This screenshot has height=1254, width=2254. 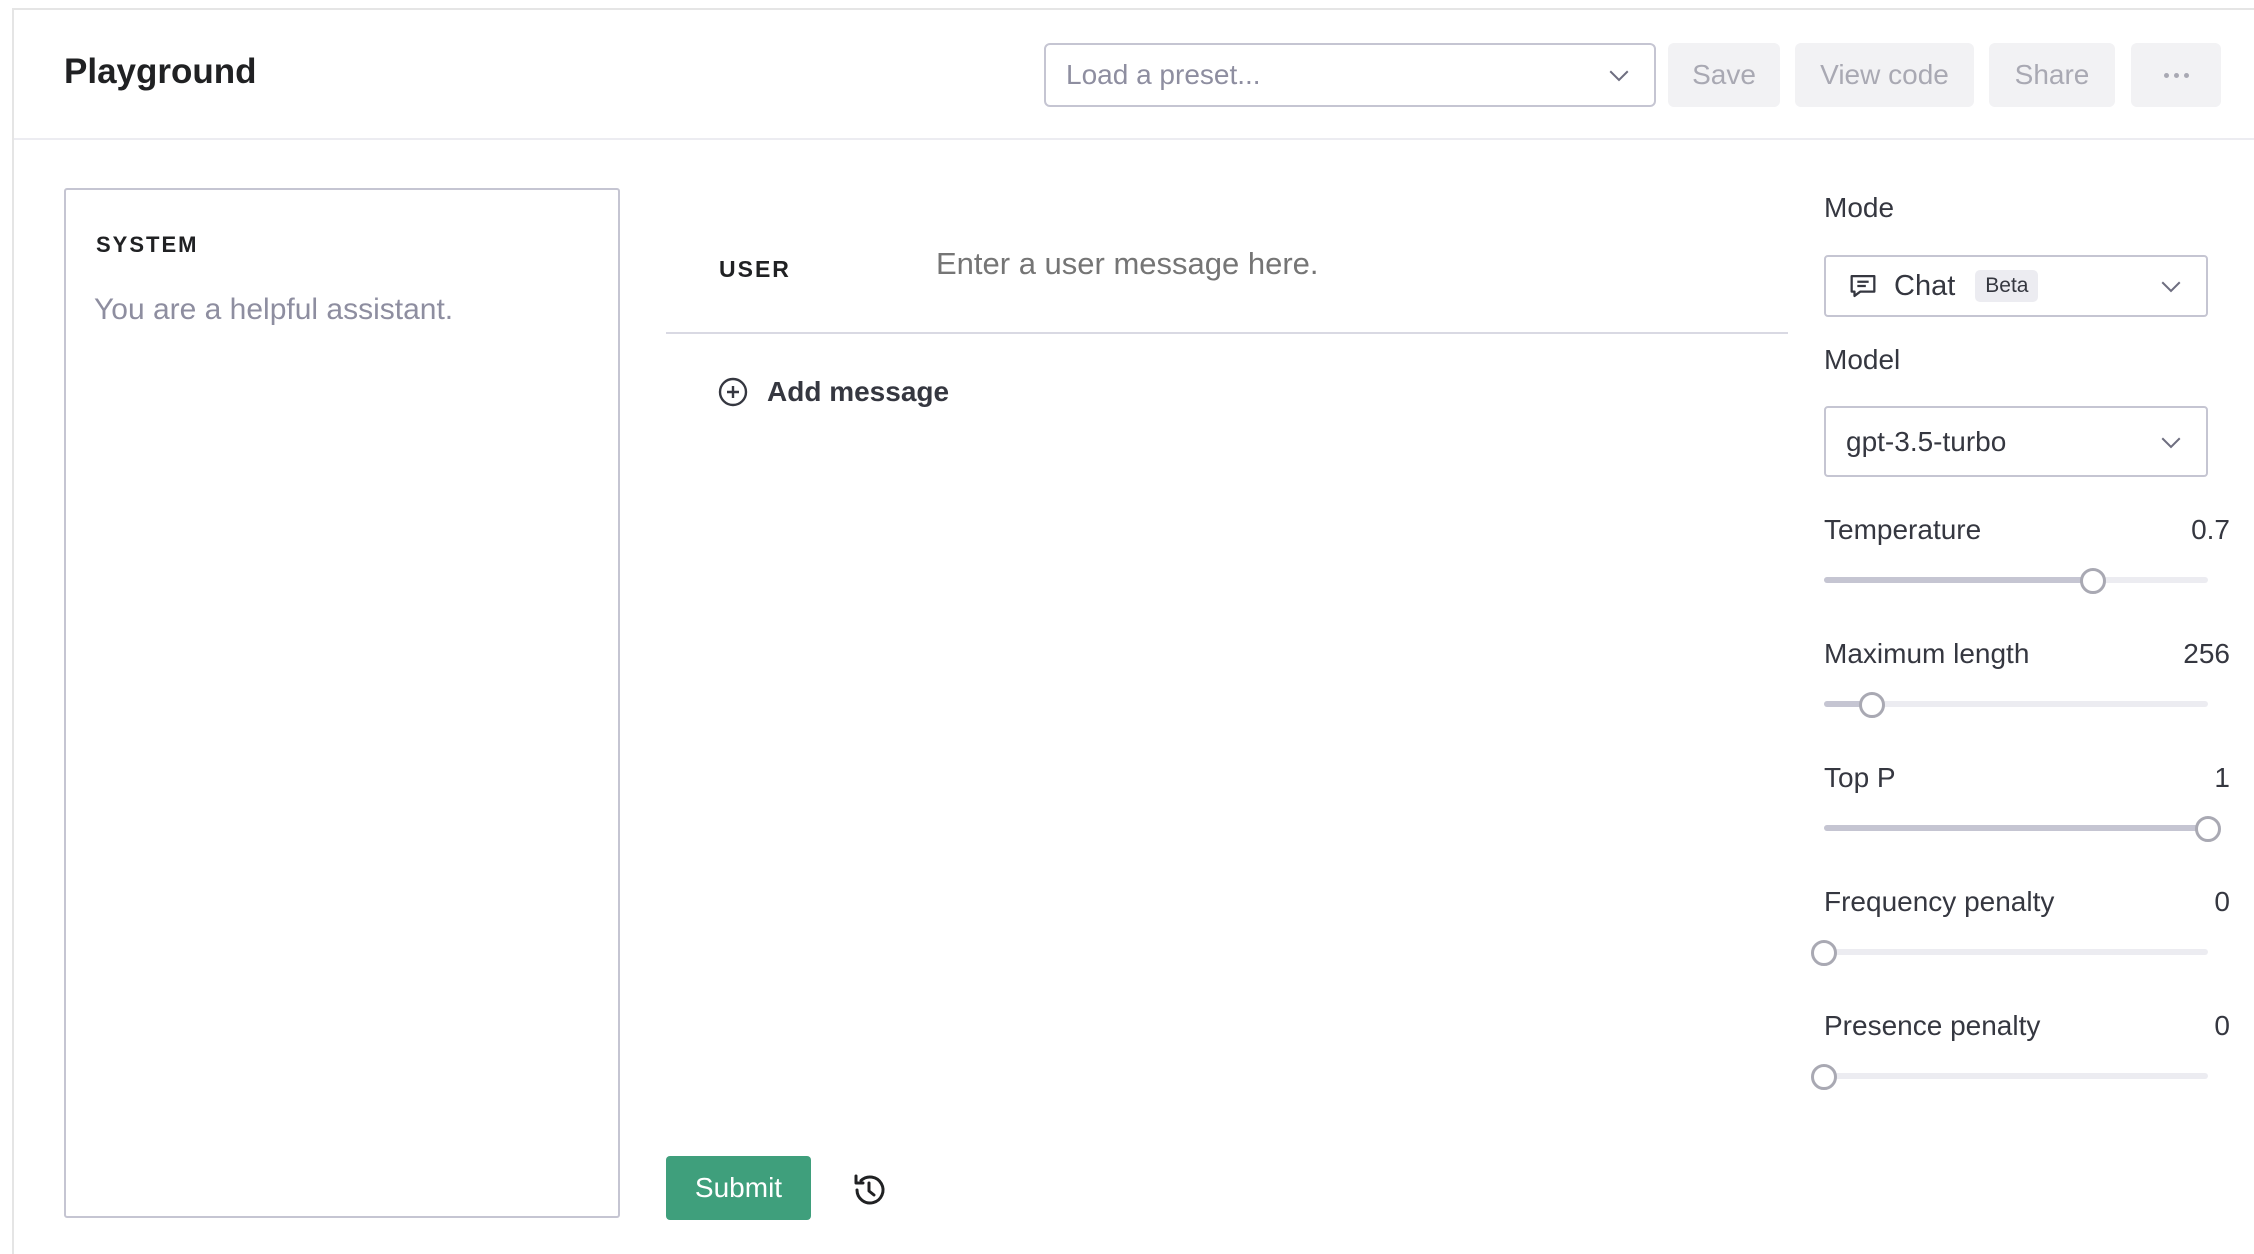 I want to click on presence-penalty-label: Presence penalty, so click(x=1932, y=1025).